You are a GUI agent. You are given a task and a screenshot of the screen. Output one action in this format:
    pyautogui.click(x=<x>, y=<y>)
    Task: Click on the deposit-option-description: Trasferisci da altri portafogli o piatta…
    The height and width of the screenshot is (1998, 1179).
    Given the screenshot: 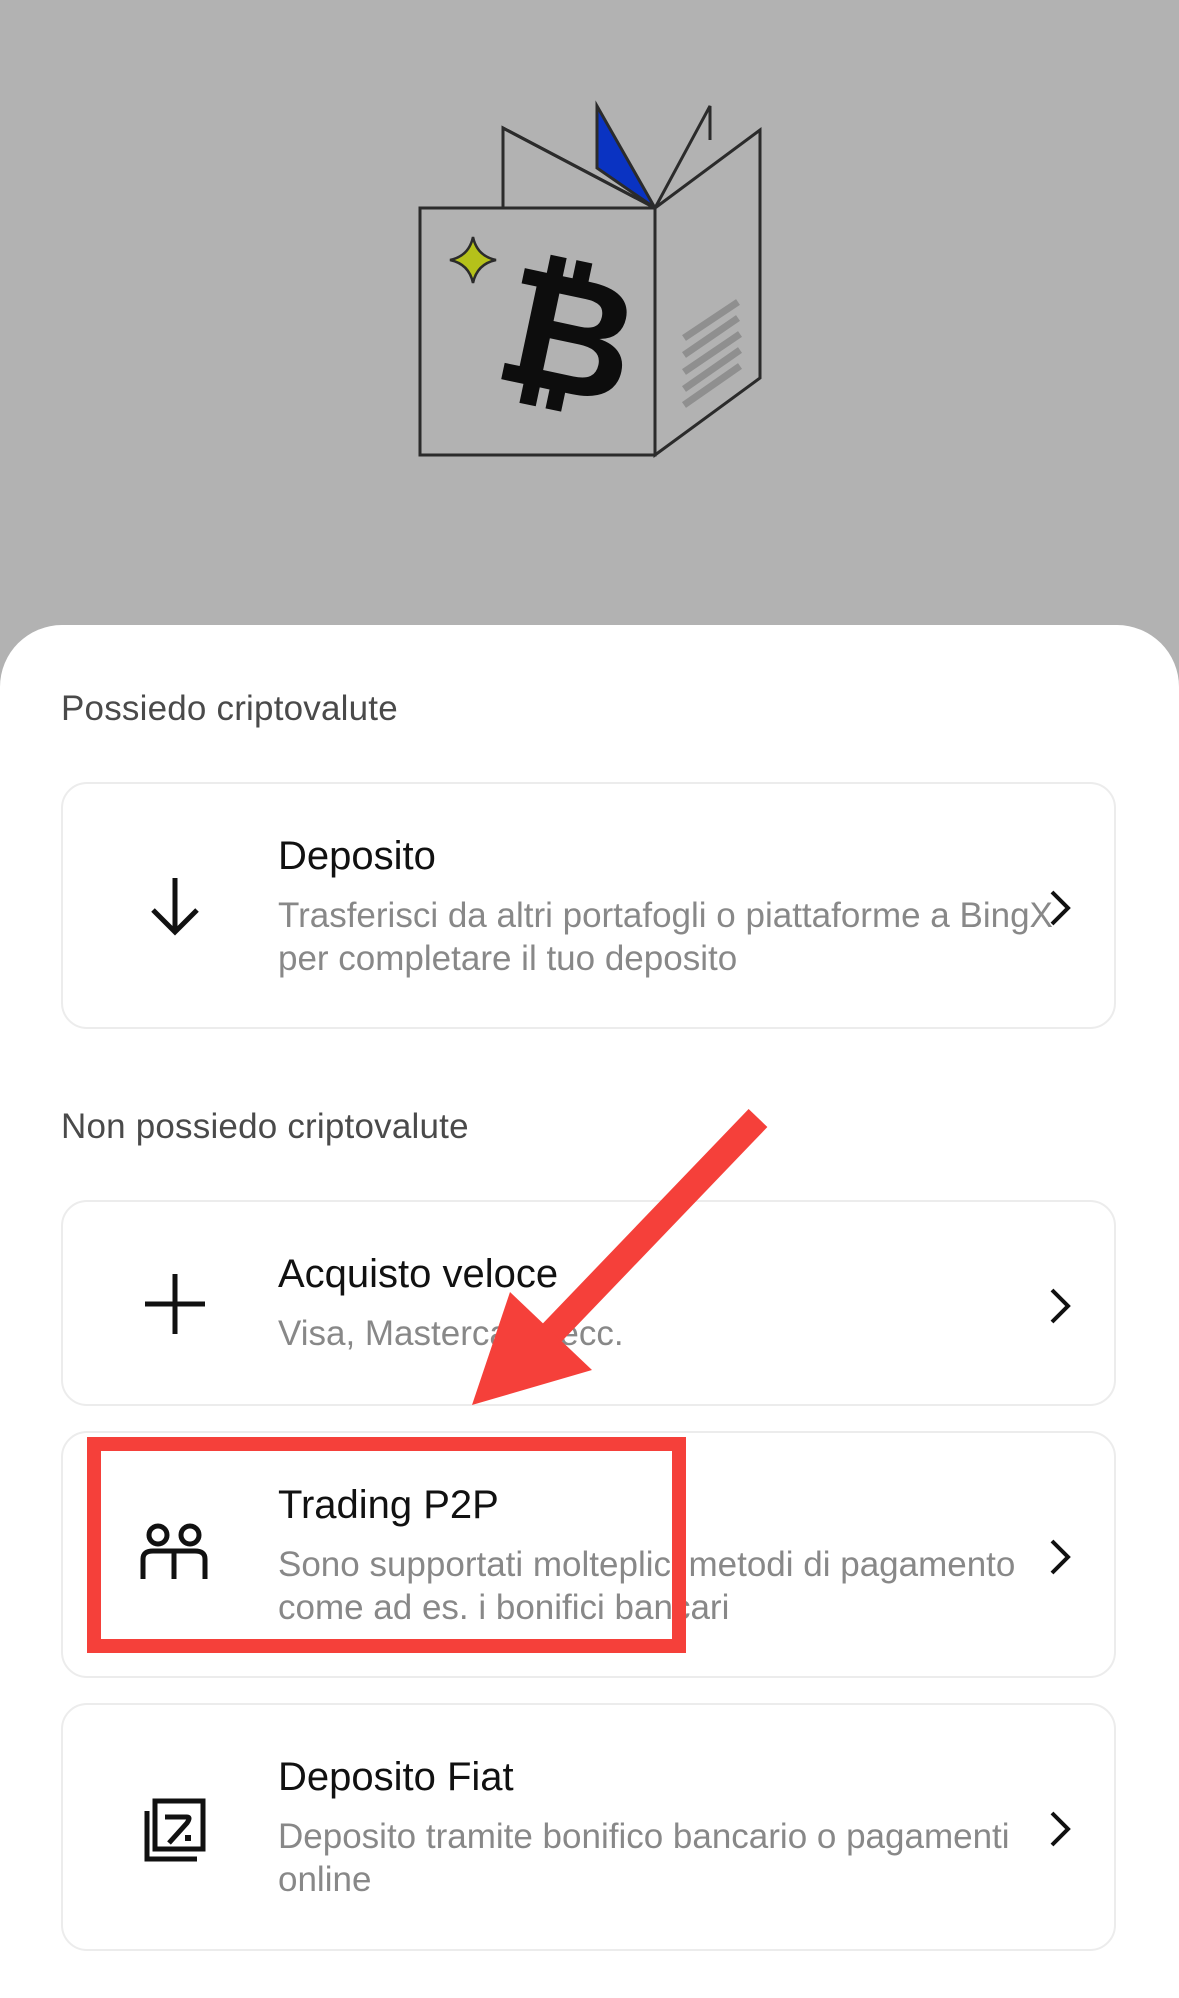 What is the action you would take?
    pyautogui.click(x=665, y=937)
    